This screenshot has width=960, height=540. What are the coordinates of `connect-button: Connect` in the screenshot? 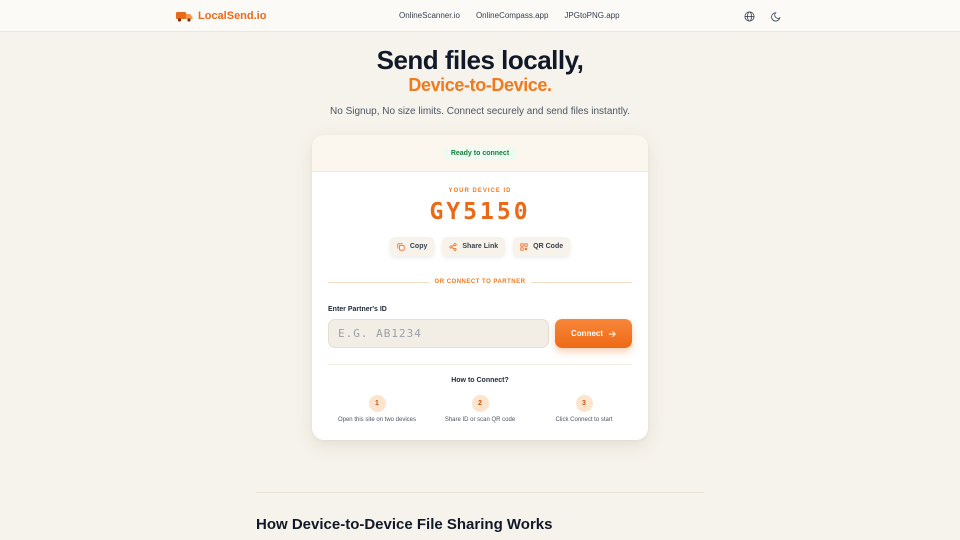 It's located at (593, 333).